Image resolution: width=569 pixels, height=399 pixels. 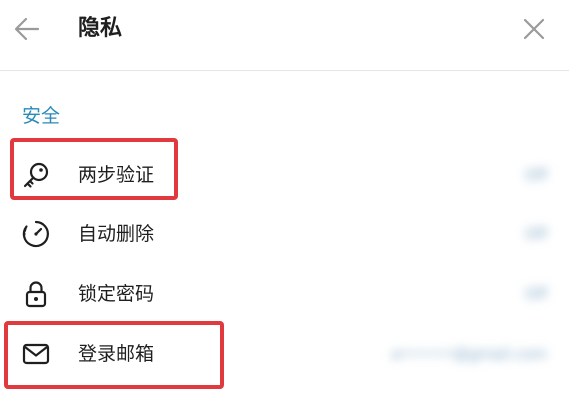 What do you see at coordinates (36, 234) in the screenshot?
I see `timer-icon` at bounding box center [36, 234].